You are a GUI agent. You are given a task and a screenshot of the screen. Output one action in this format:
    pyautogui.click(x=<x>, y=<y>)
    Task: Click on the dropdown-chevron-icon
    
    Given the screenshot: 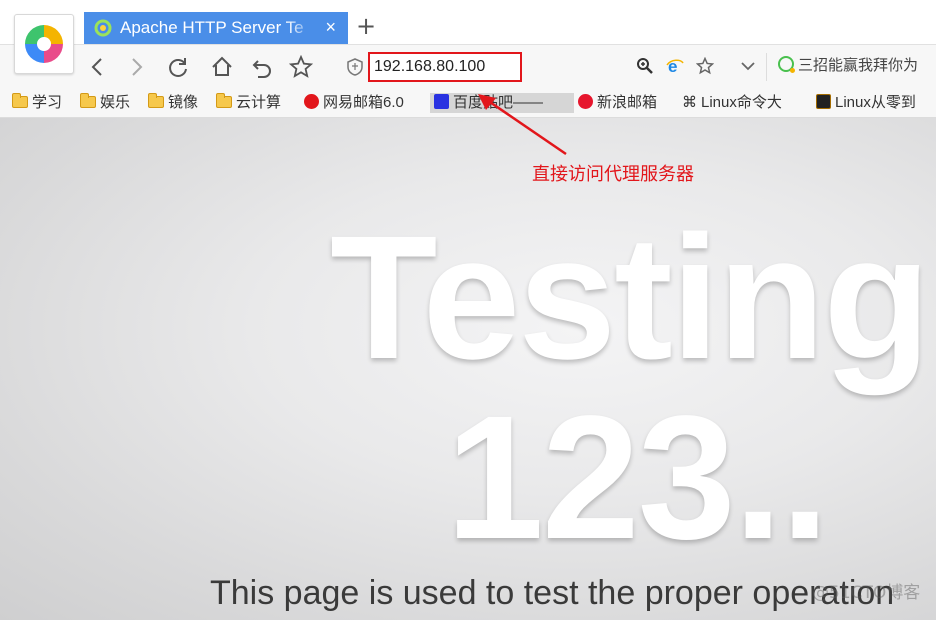 What is the action you would take?
    pyautogui.click(x=748, y=68)
    